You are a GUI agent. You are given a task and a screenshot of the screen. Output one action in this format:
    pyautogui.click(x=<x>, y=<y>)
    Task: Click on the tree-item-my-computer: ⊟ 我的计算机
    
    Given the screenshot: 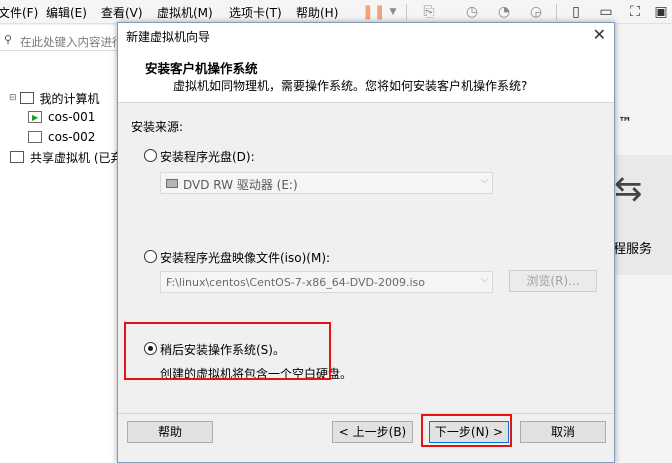 What is the action you would take?
    pyautogui.click(x=54, y=98)
    